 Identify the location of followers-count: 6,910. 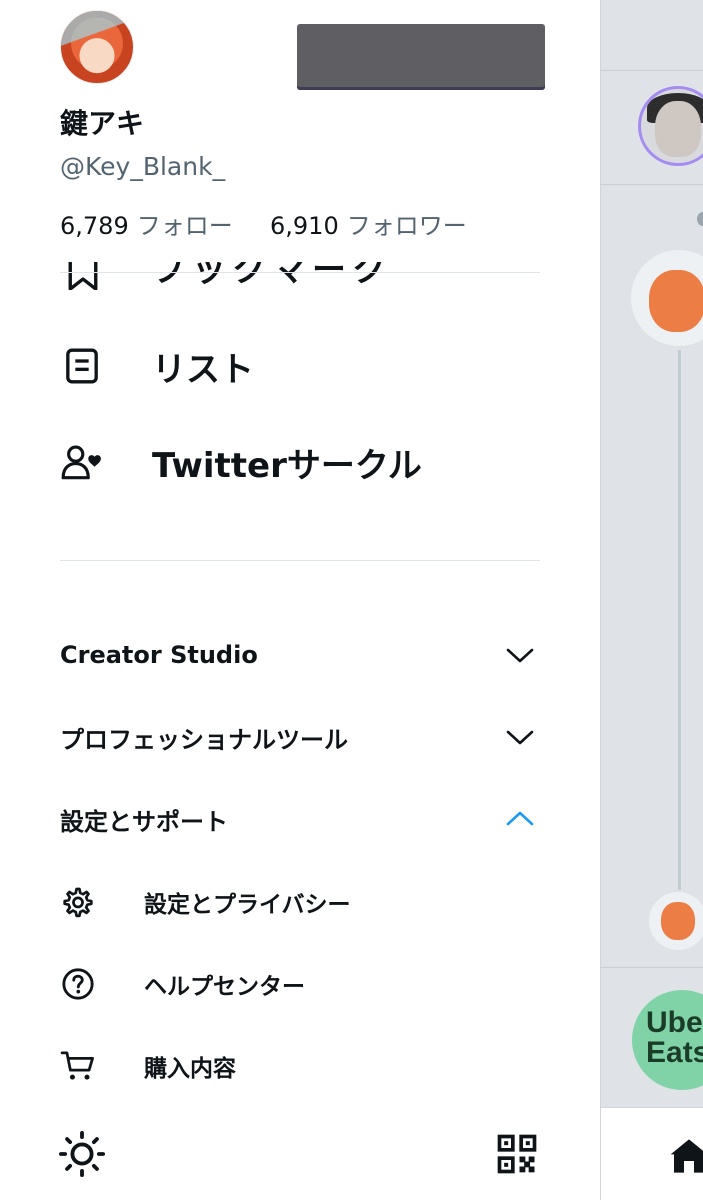
(304, 226).